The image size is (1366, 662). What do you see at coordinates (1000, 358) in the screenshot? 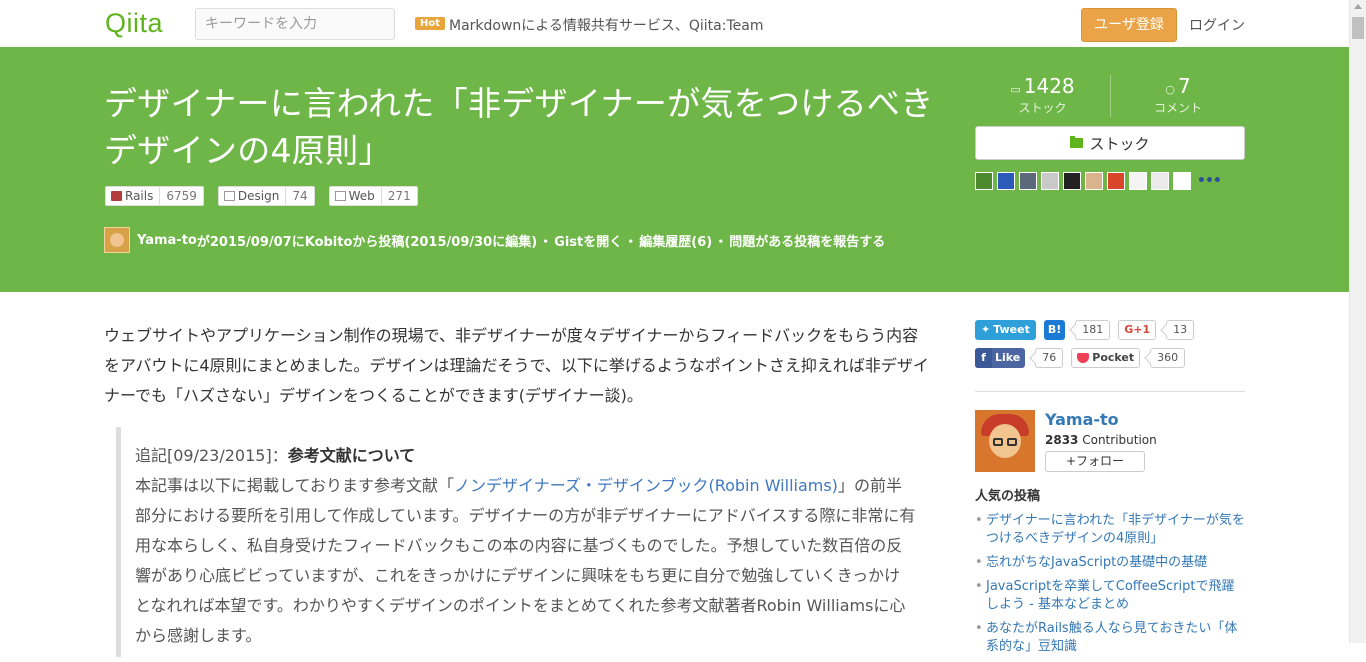
I see `facebook-like-button: f Like` at bounding box center [1000, 358].